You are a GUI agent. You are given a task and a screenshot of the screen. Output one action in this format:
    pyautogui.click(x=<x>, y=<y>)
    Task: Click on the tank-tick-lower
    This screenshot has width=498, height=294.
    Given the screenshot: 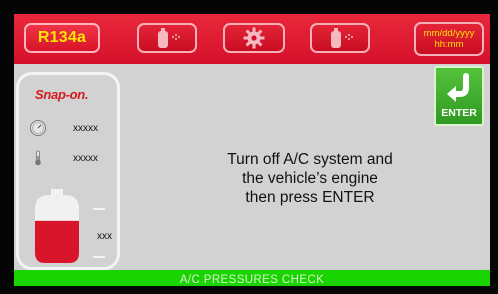 What is the action you would take?
    pyautogui.click(x=99, y=257)
    